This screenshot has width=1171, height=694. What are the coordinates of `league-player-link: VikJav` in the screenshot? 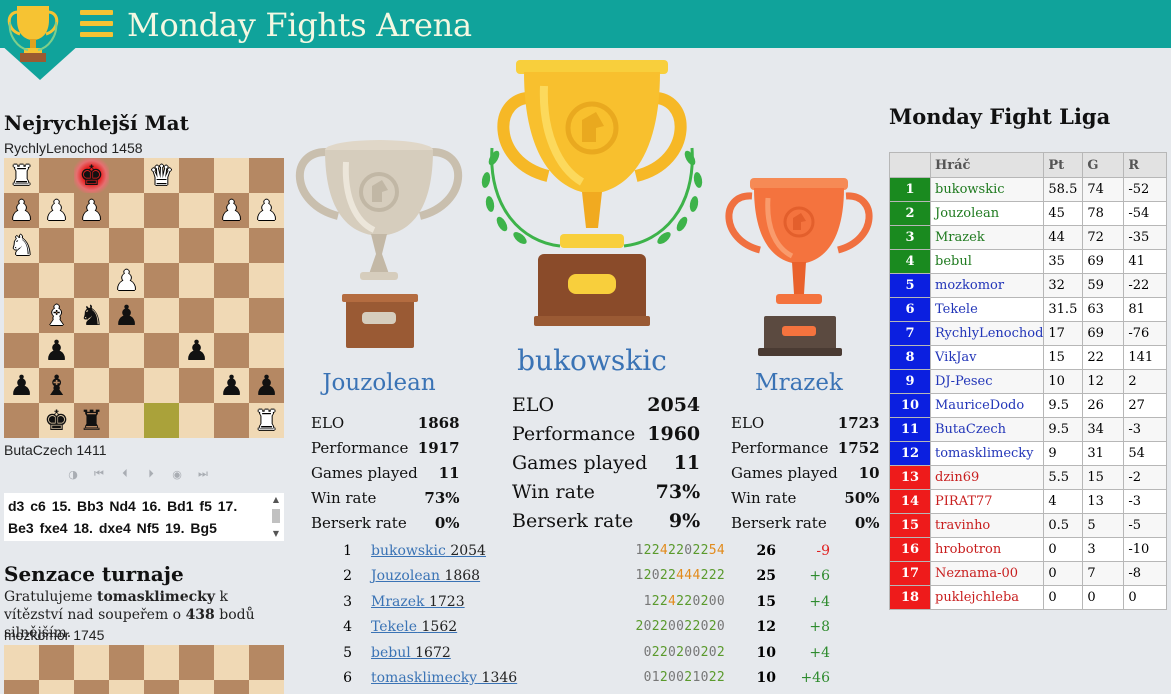 It's located at (987, 357).